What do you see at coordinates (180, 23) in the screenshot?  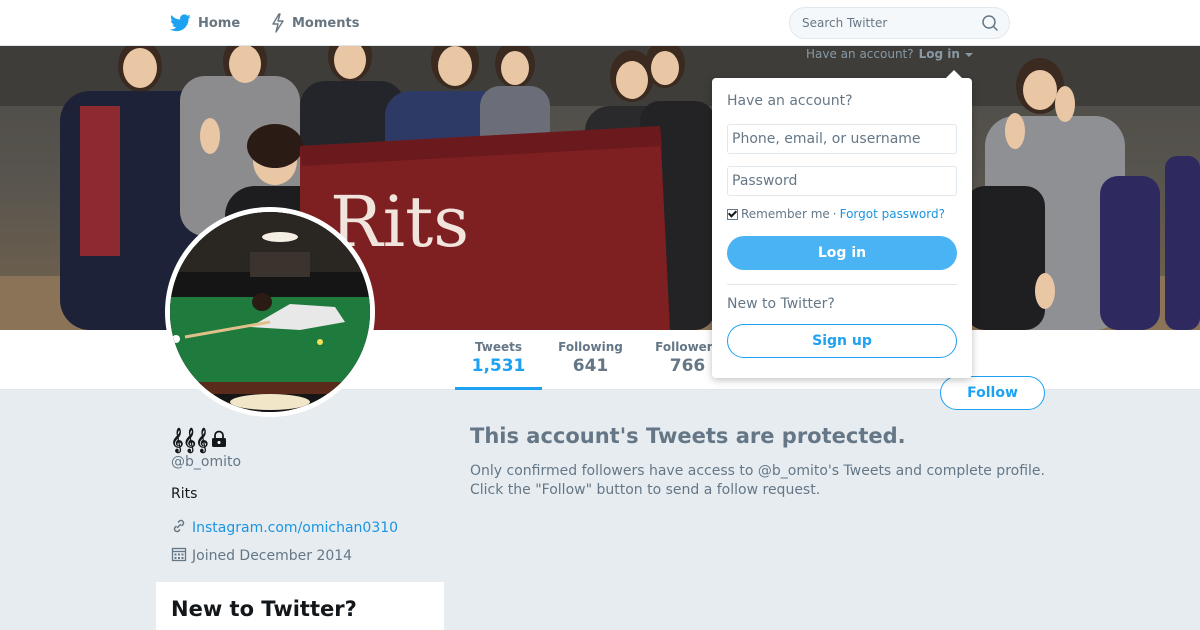 I see `twitter-bird-icon` at bounding box center [180, 23].